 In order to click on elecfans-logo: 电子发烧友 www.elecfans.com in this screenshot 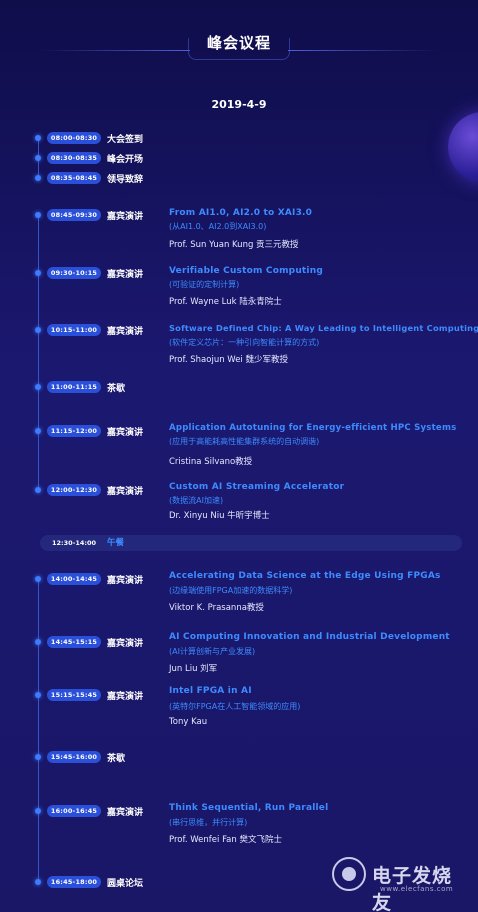, I will do `click(398, 883)`.